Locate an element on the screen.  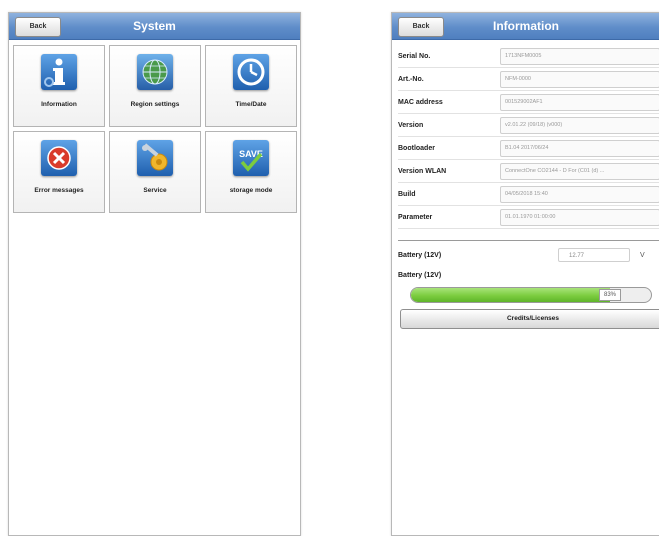
tile-region-settings: Region settings is located at coordinates (155, 86).